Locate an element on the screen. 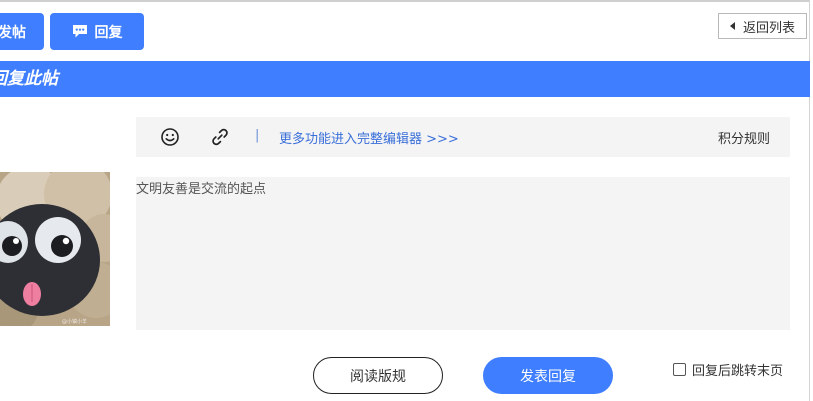  editor-toolbar: | 更多功能进入完整编辑器 >>> 积分规则 is located at coordinates (463, 137).